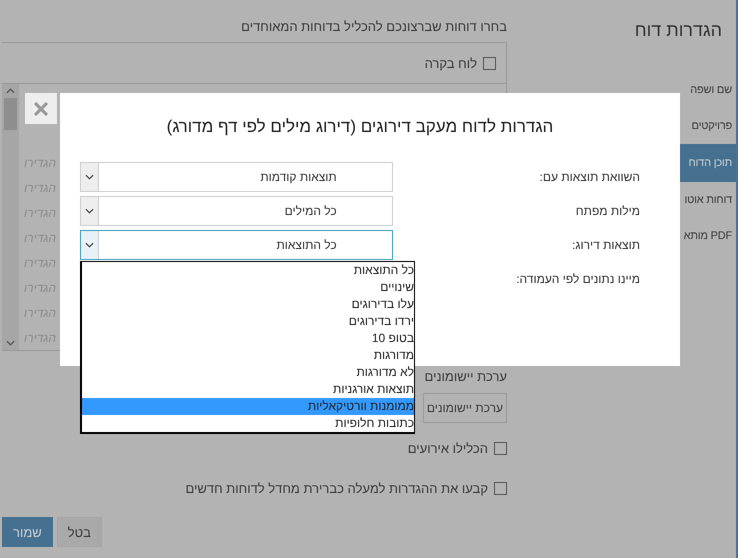 The width and height of the screenshot is (738, 558). What do you see at coordinates (10, 217) in the screenshot?
I see `scrollbar` at bounding box center [10, 217].